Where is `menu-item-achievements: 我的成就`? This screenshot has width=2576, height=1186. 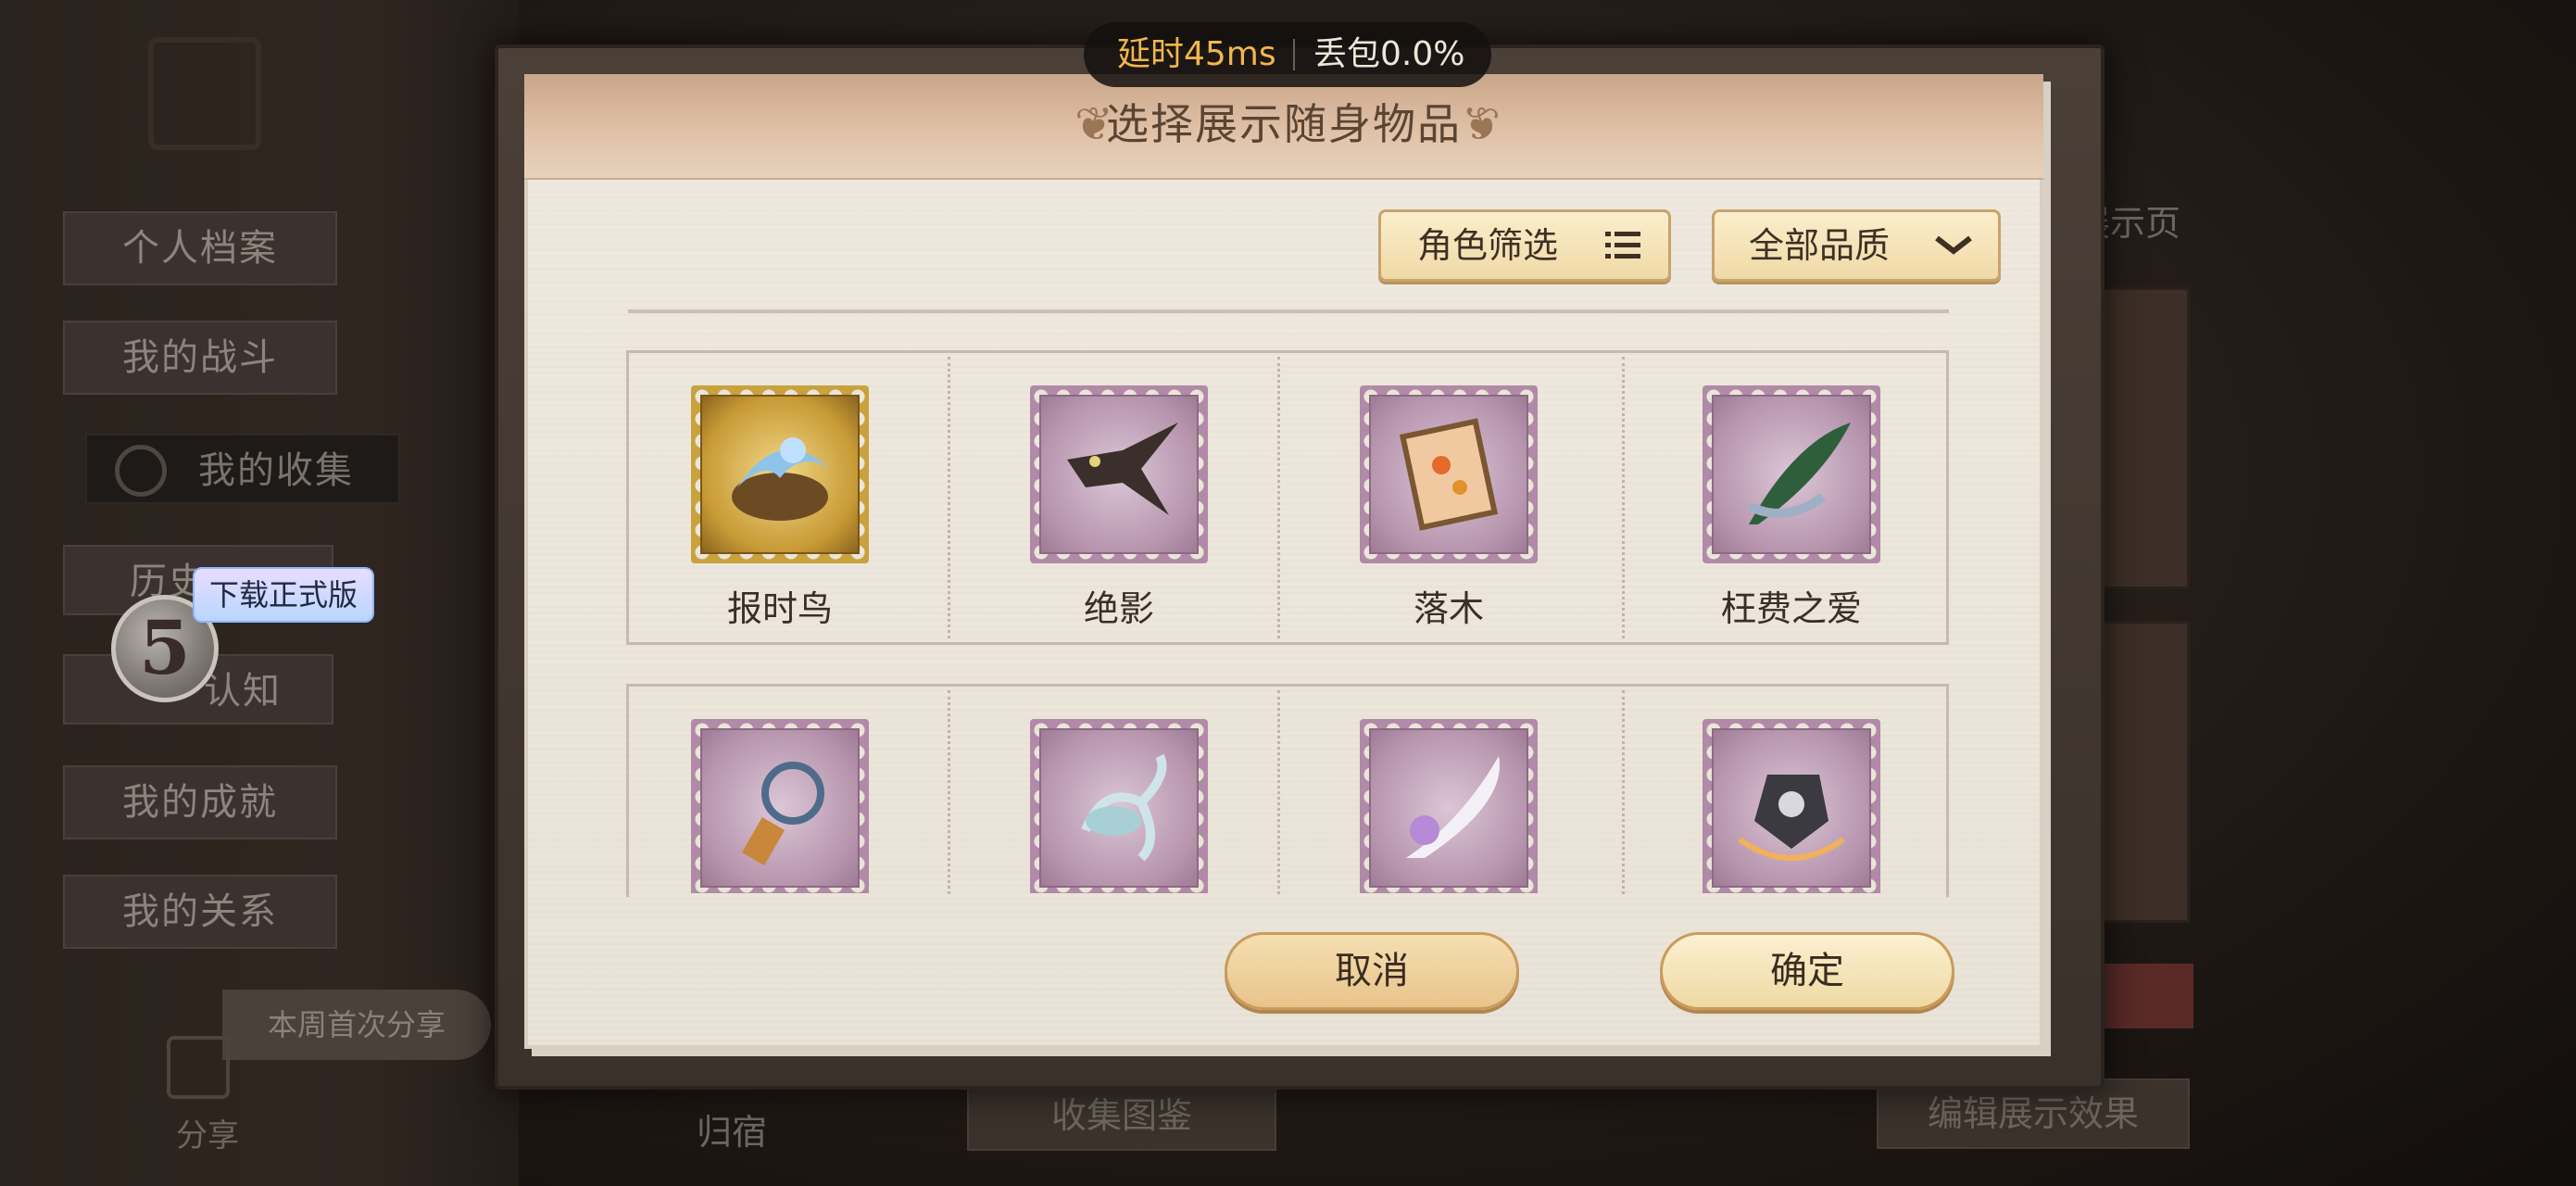
menu-item-achievements: 我的成就 is located at coordinates (200, 802).